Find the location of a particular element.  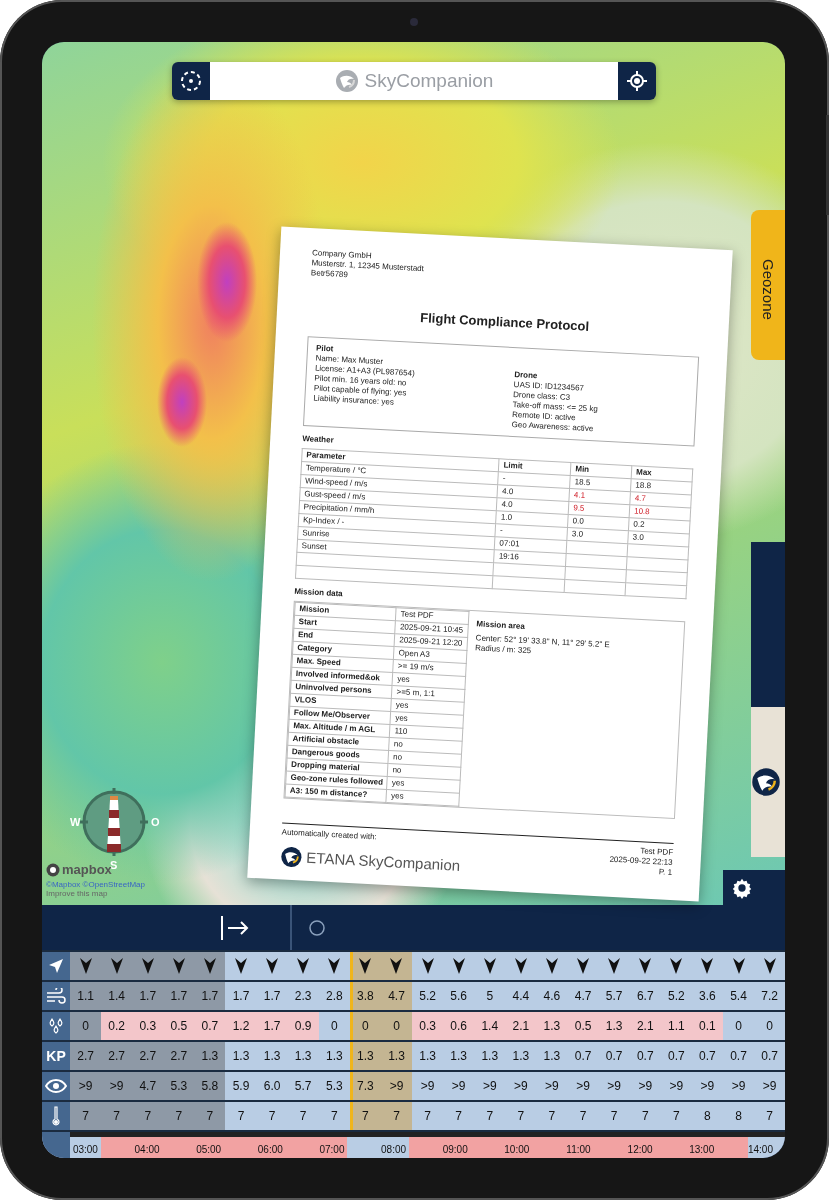

forecast-cell: 0.9 is located at coordinates (303, 1026).